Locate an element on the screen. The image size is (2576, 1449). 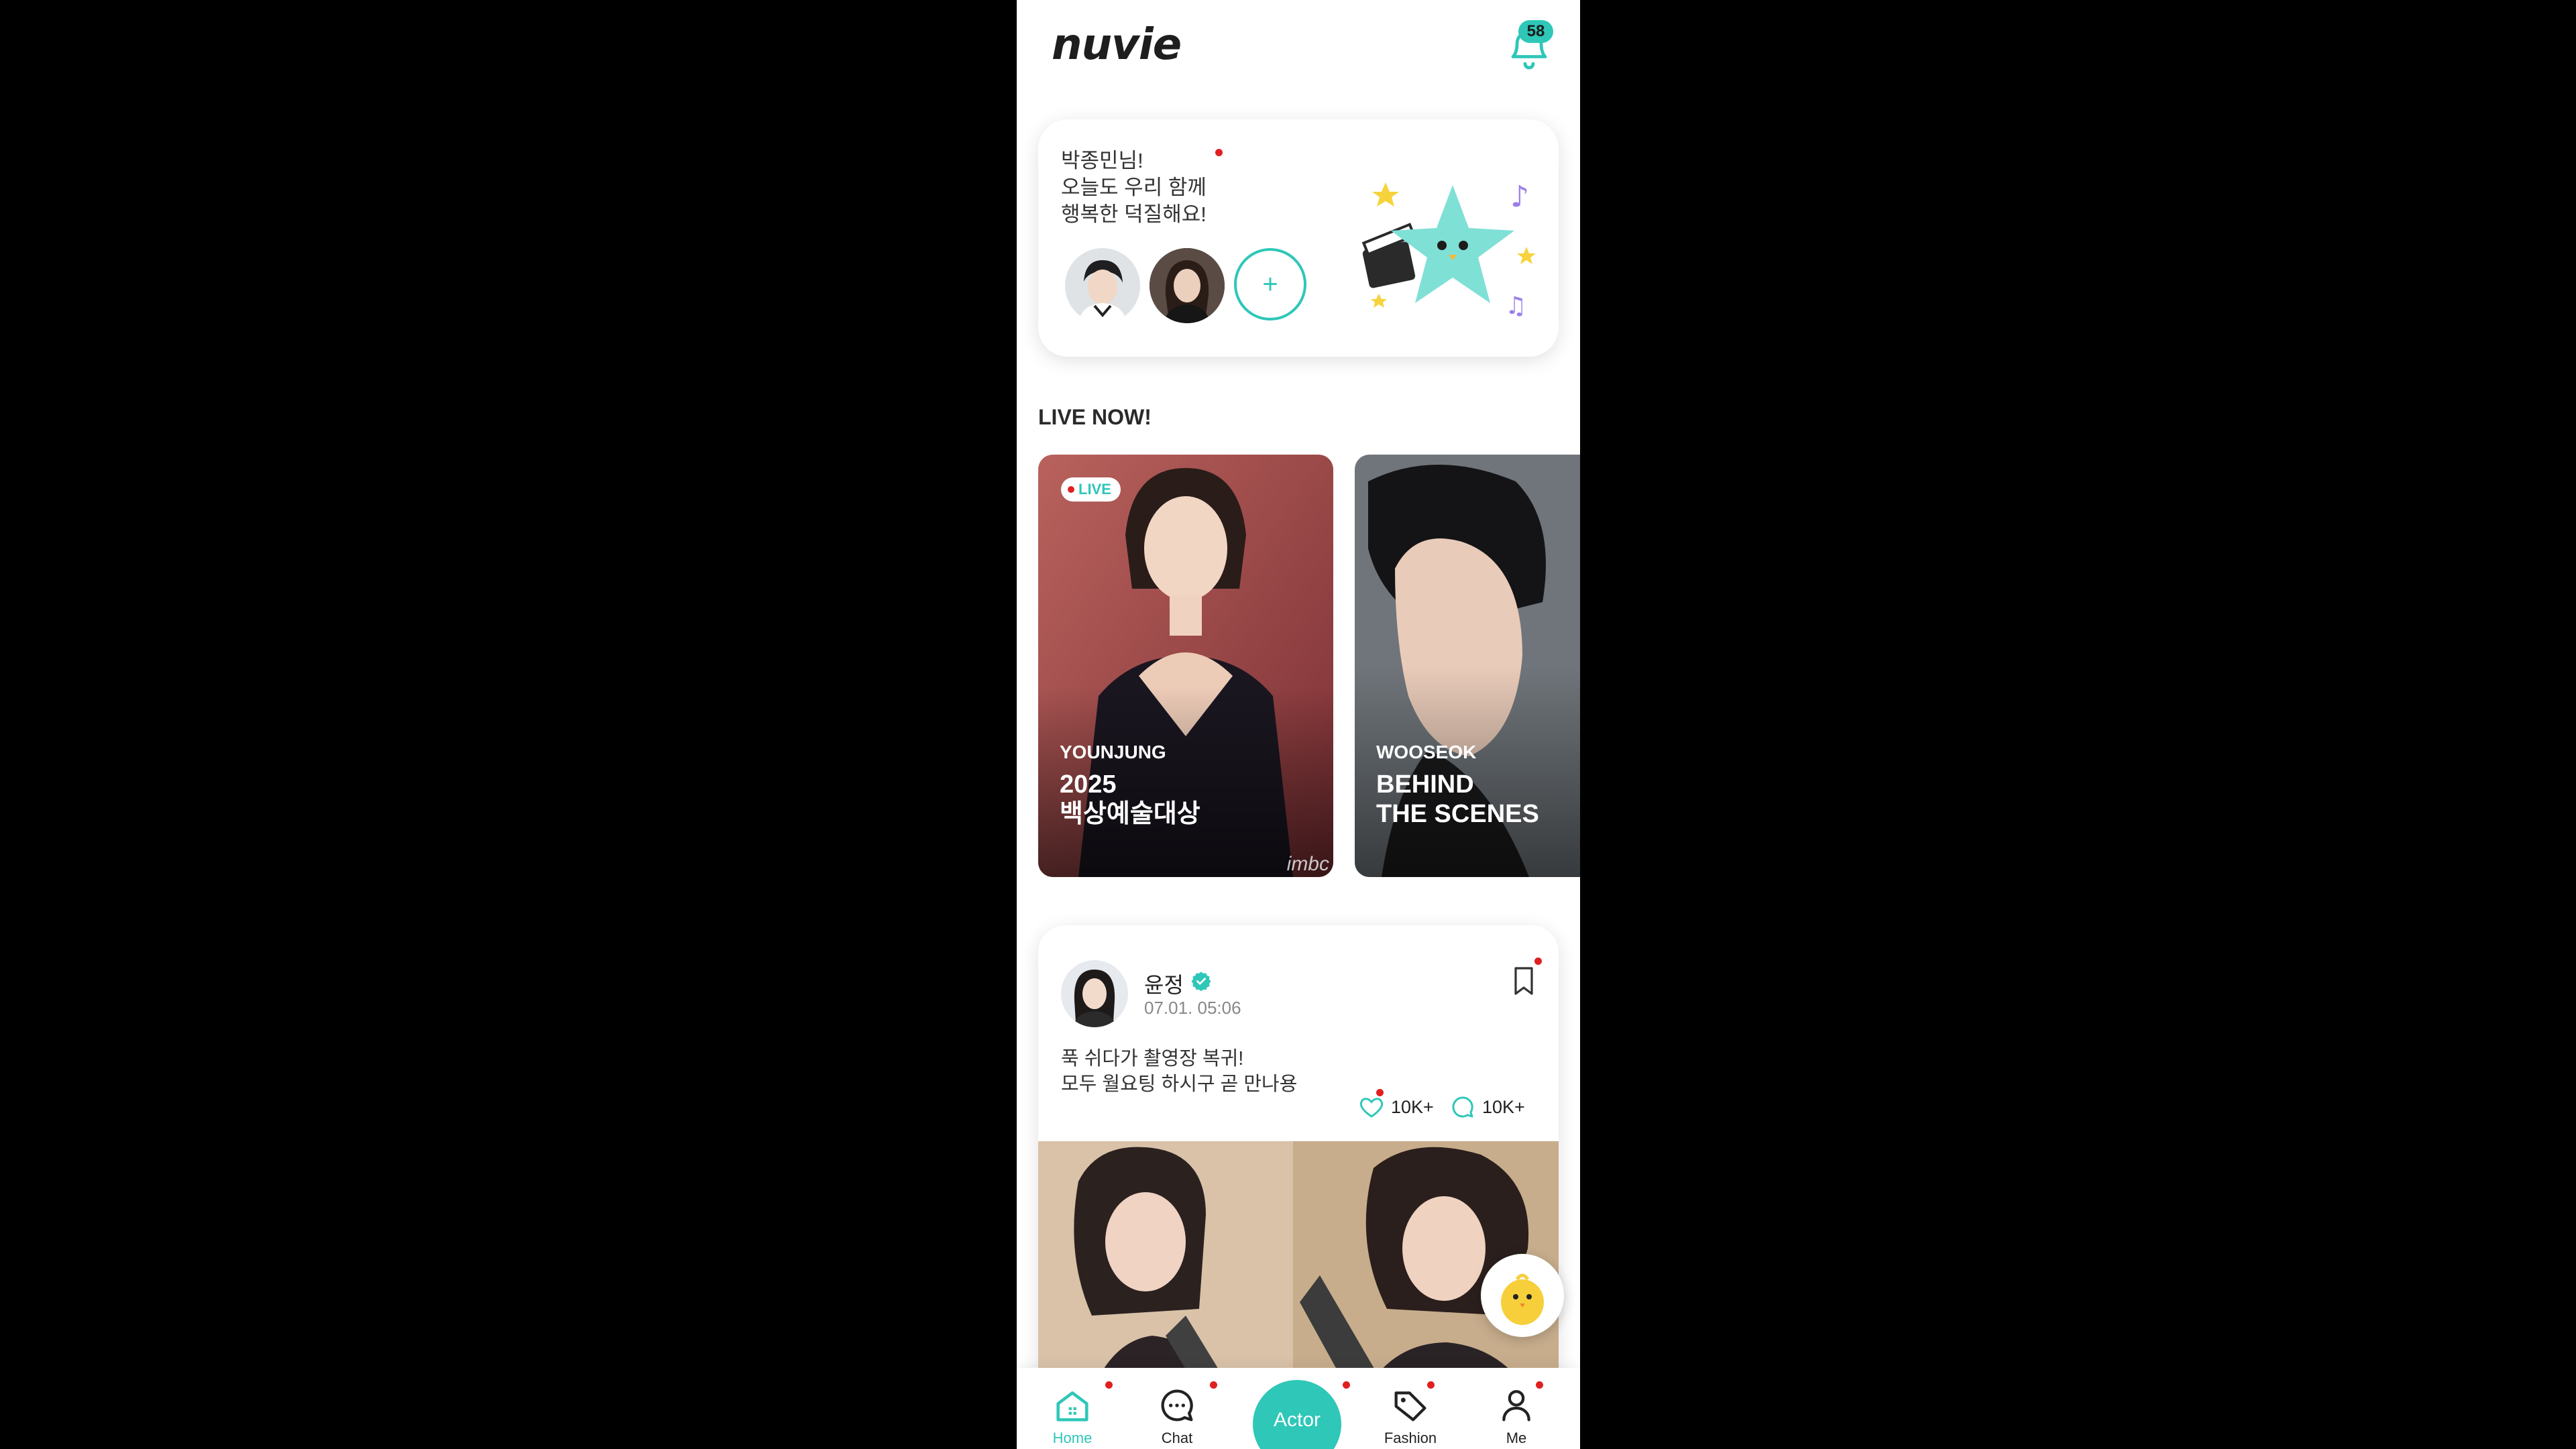
post-timestamp: 07.01. 05:06 is located at coordinates (1192, 1008).